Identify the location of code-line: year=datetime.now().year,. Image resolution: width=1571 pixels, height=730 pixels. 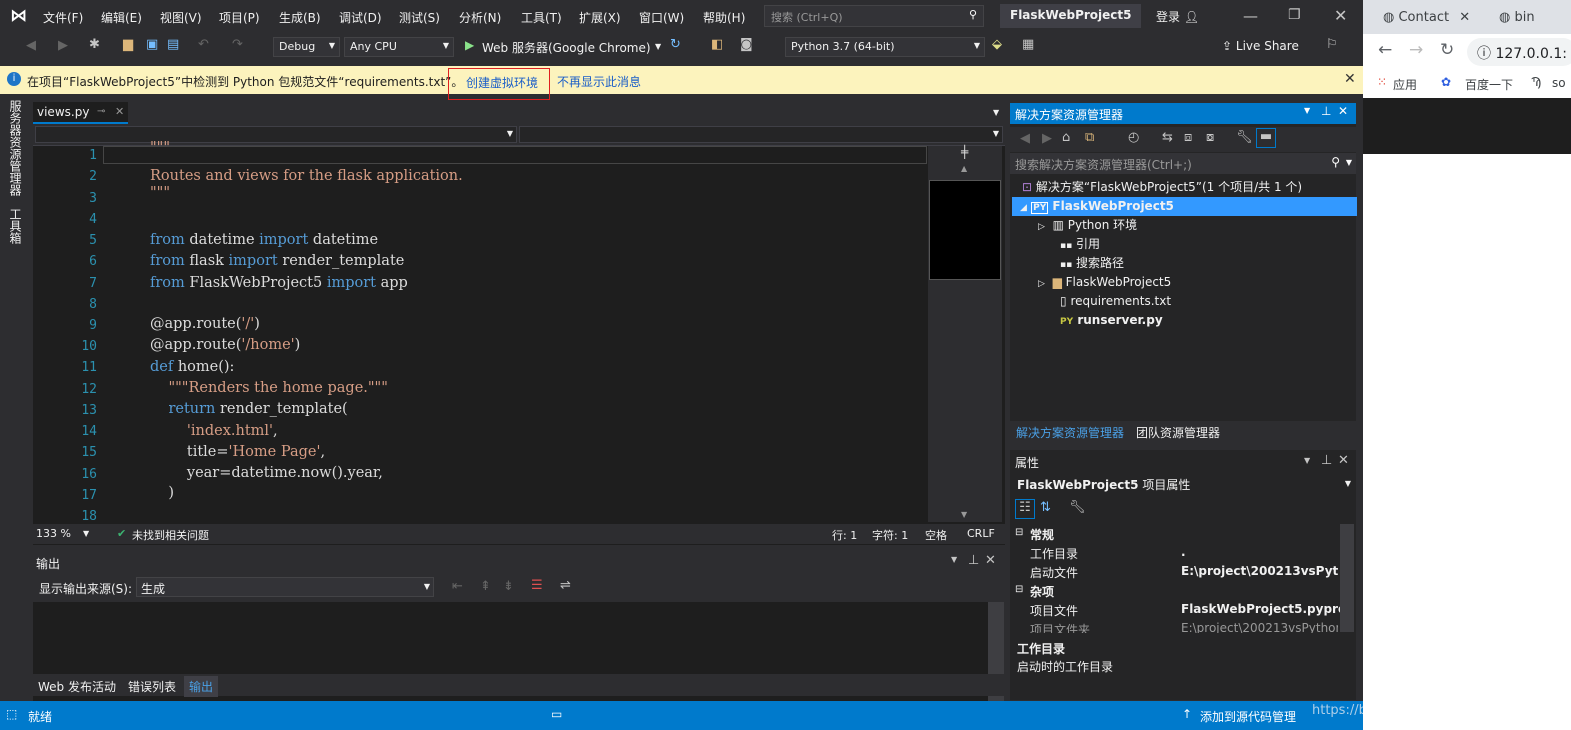
(266, 473).